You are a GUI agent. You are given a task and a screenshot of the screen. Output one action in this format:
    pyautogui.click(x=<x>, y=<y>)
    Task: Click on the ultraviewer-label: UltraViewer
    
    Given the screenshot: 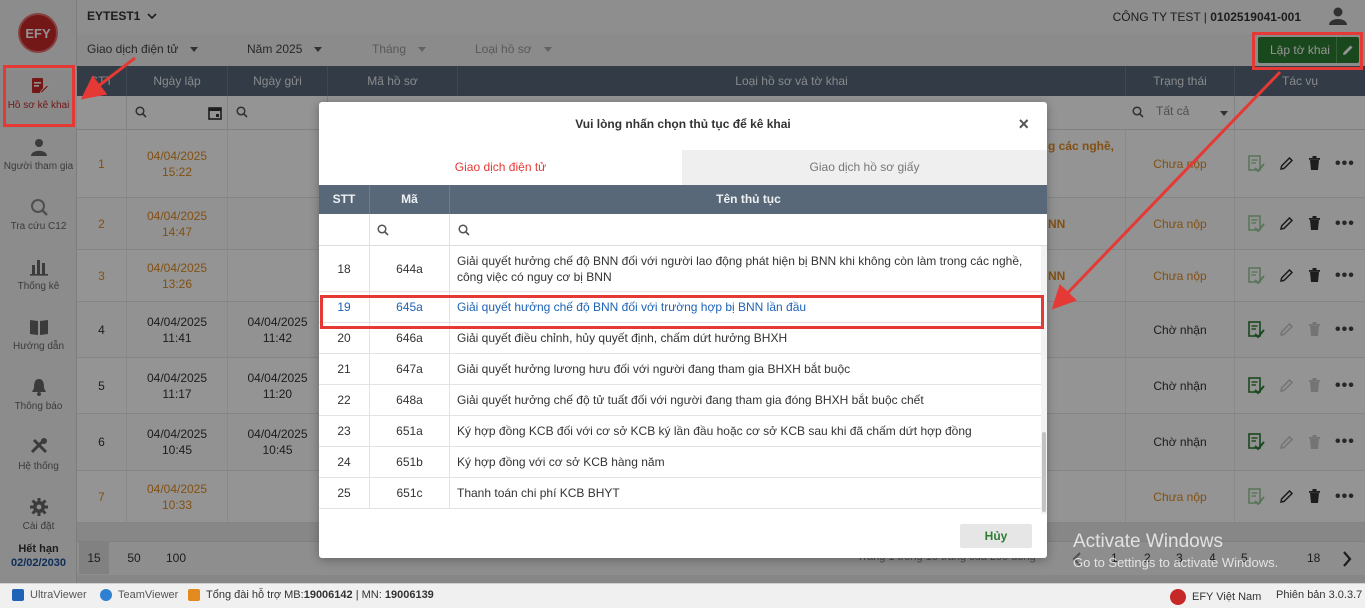 What is the action you would take?
    pyautogui.click(x=58, y=595)
    